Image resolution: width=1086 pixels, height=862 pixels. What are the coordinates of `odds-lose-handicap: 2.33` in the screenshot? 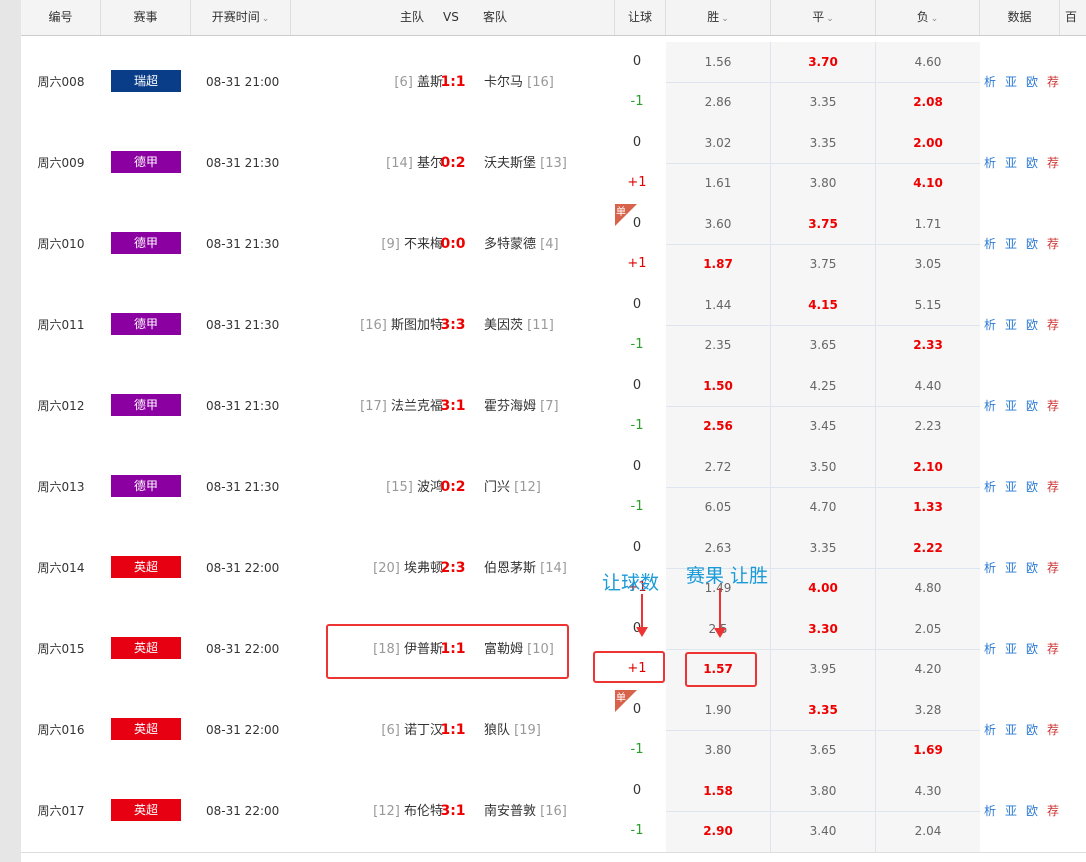 It's located at (928, 345).